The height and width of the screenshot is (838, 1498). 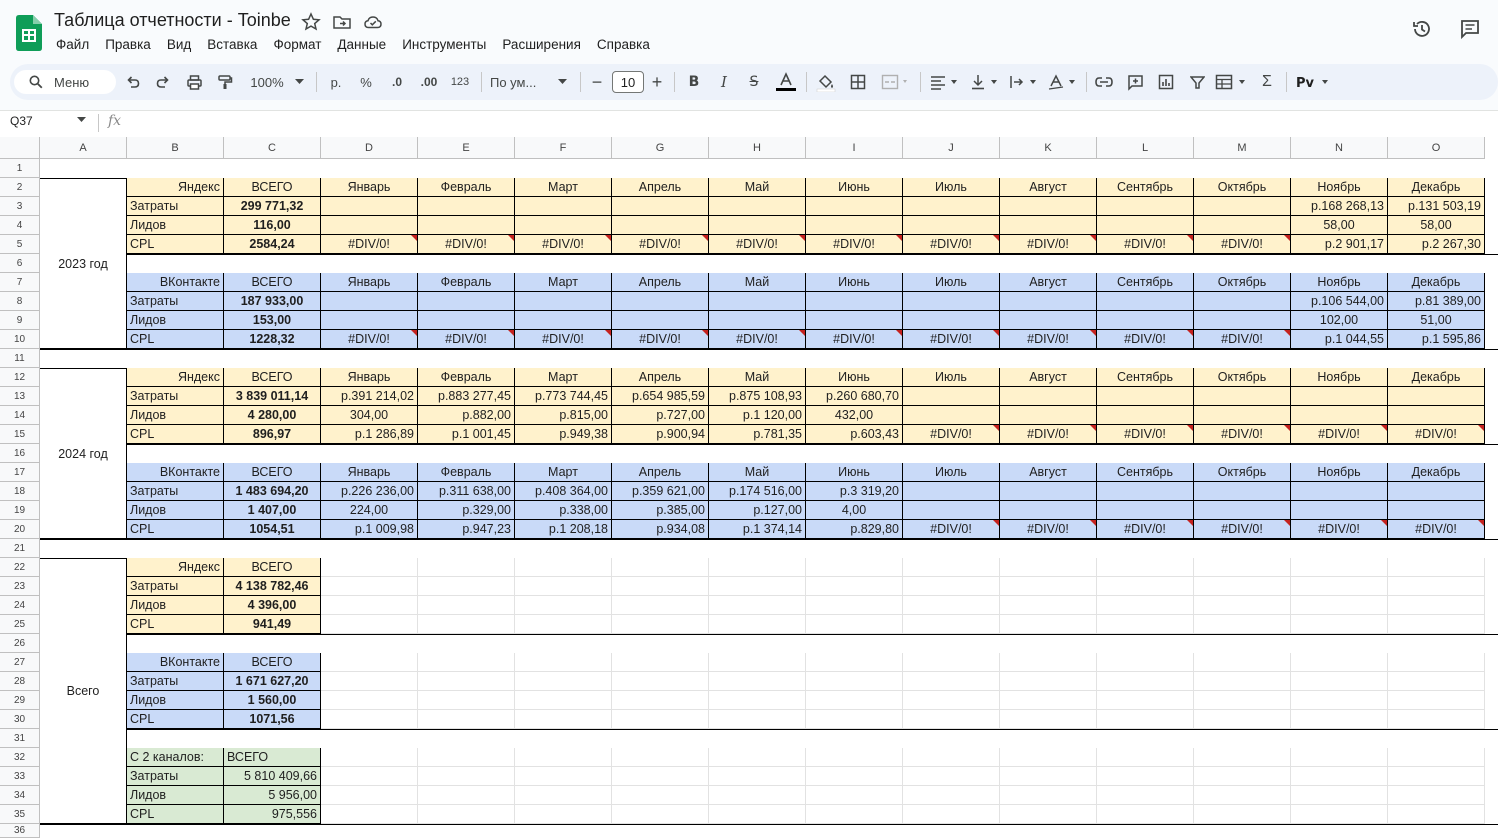 I want to click on month-header: Сентябрь, so click(x=1145, y=187).